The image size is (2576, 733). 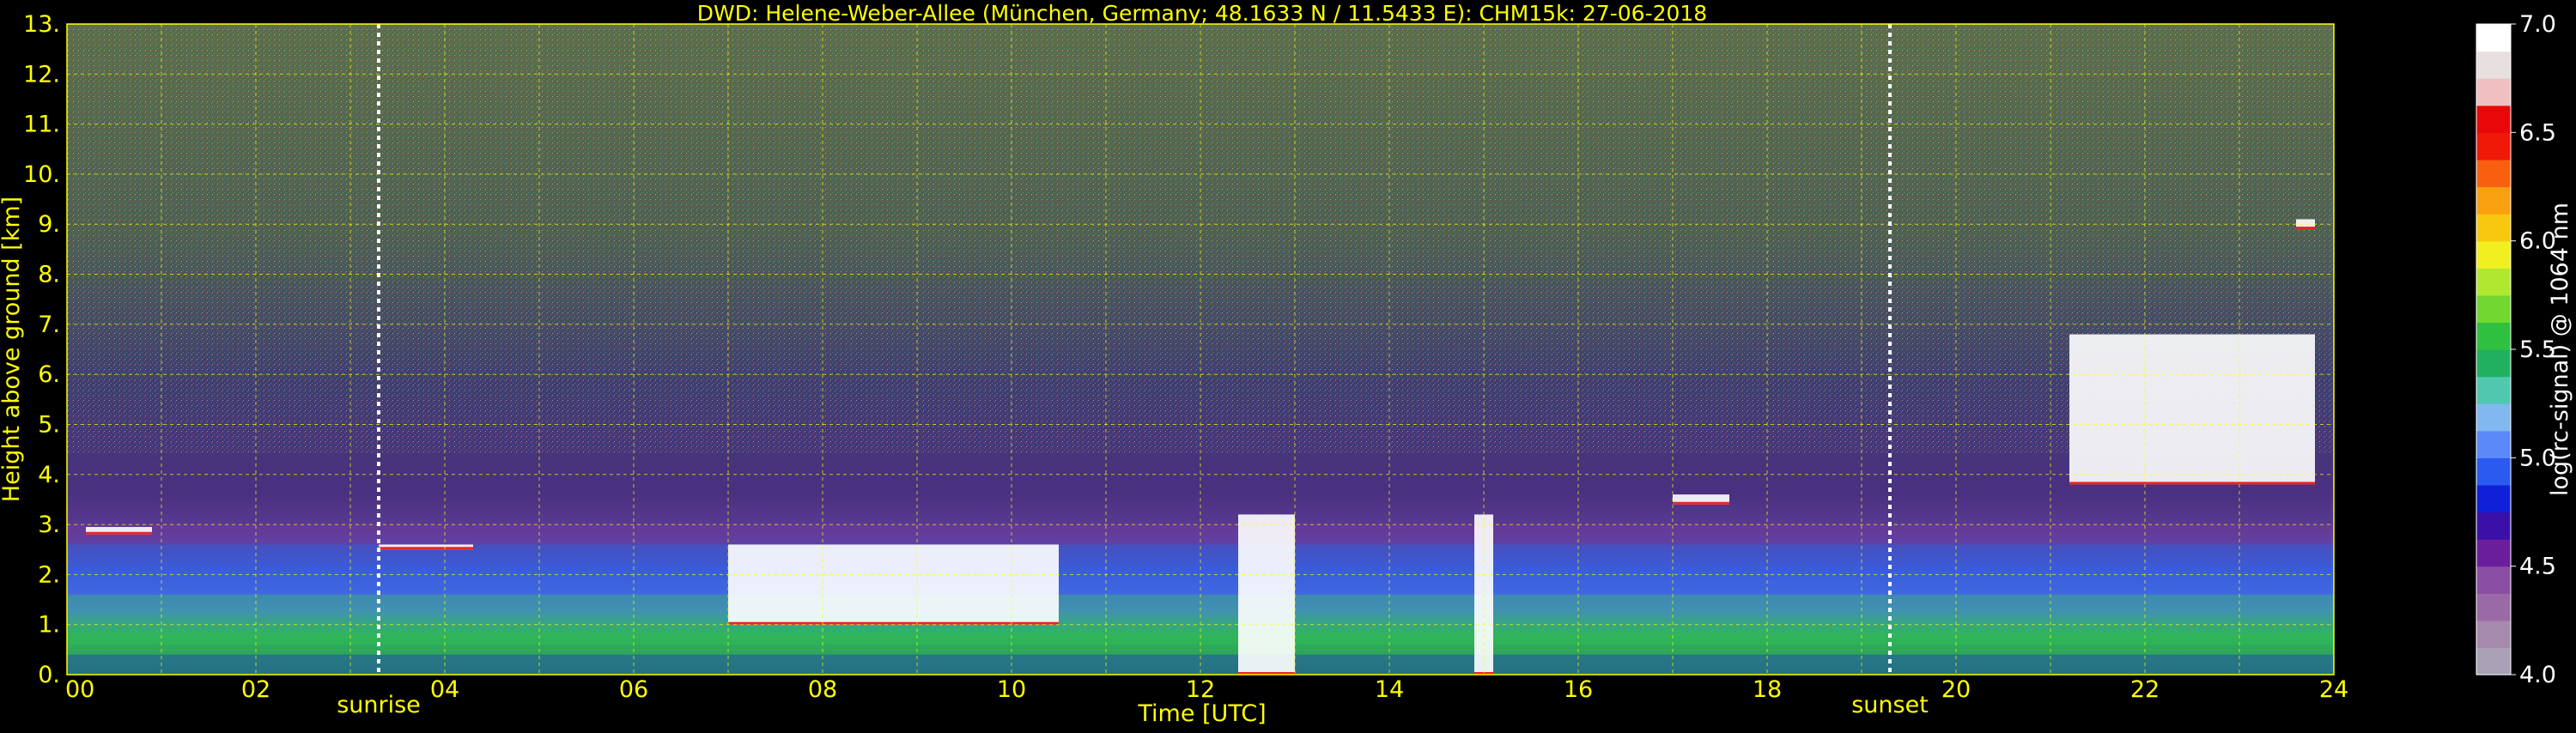 What do you see at coordinates (41, 24) in the screenshot?
I see `y-tick-label: 13.` at bounding box center [41, 24].